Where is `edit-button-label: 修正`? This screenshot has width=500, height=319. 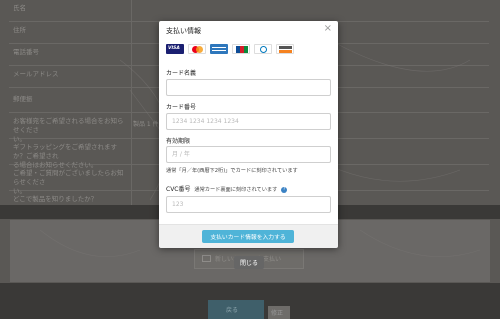 edit-button-label: 修正 is located at coordinates (277, 313).